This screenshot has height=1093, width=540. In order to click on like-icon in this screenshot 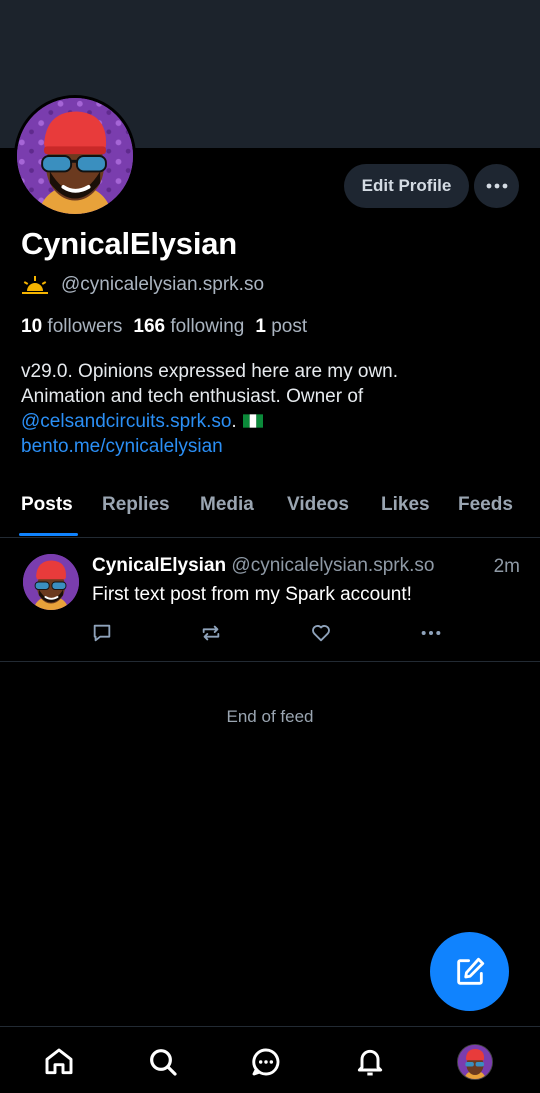, I will do `click(321, 633)`.